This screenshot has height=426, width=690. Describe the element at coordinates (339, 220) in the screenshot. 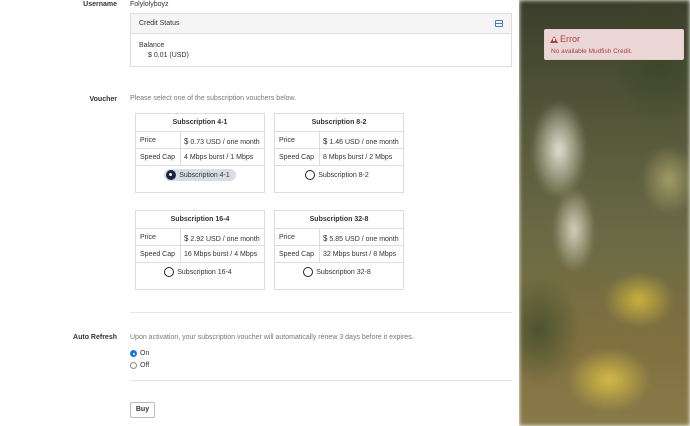

I see `voucher-title: Subscription 32-8` at that location.